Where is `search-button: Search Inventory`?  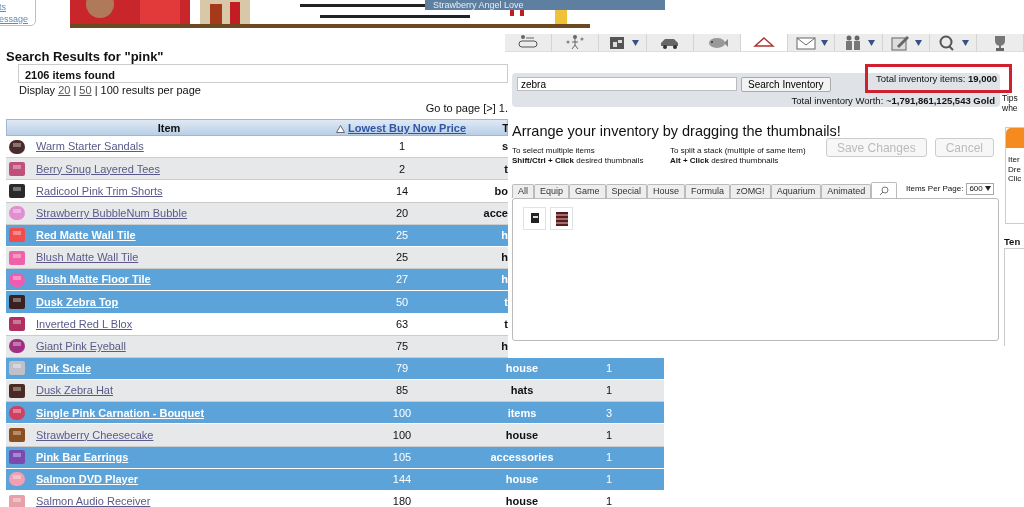
search-button: Search Inventory is located at coordinates (786, 84).